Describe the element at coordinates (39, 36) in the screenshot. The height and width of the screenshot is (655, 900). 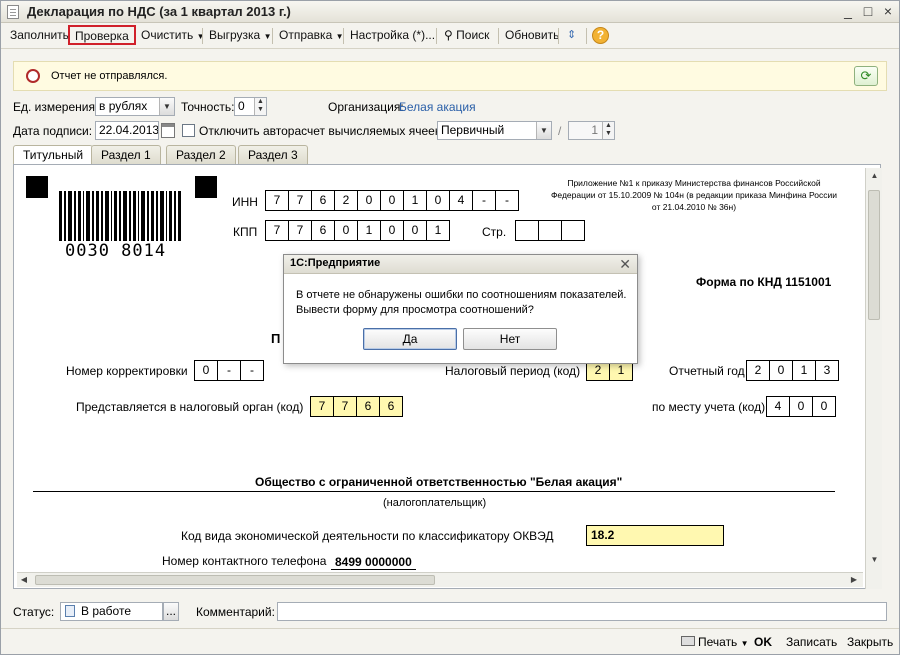
I see `fill-button: Заполнить` at that location.